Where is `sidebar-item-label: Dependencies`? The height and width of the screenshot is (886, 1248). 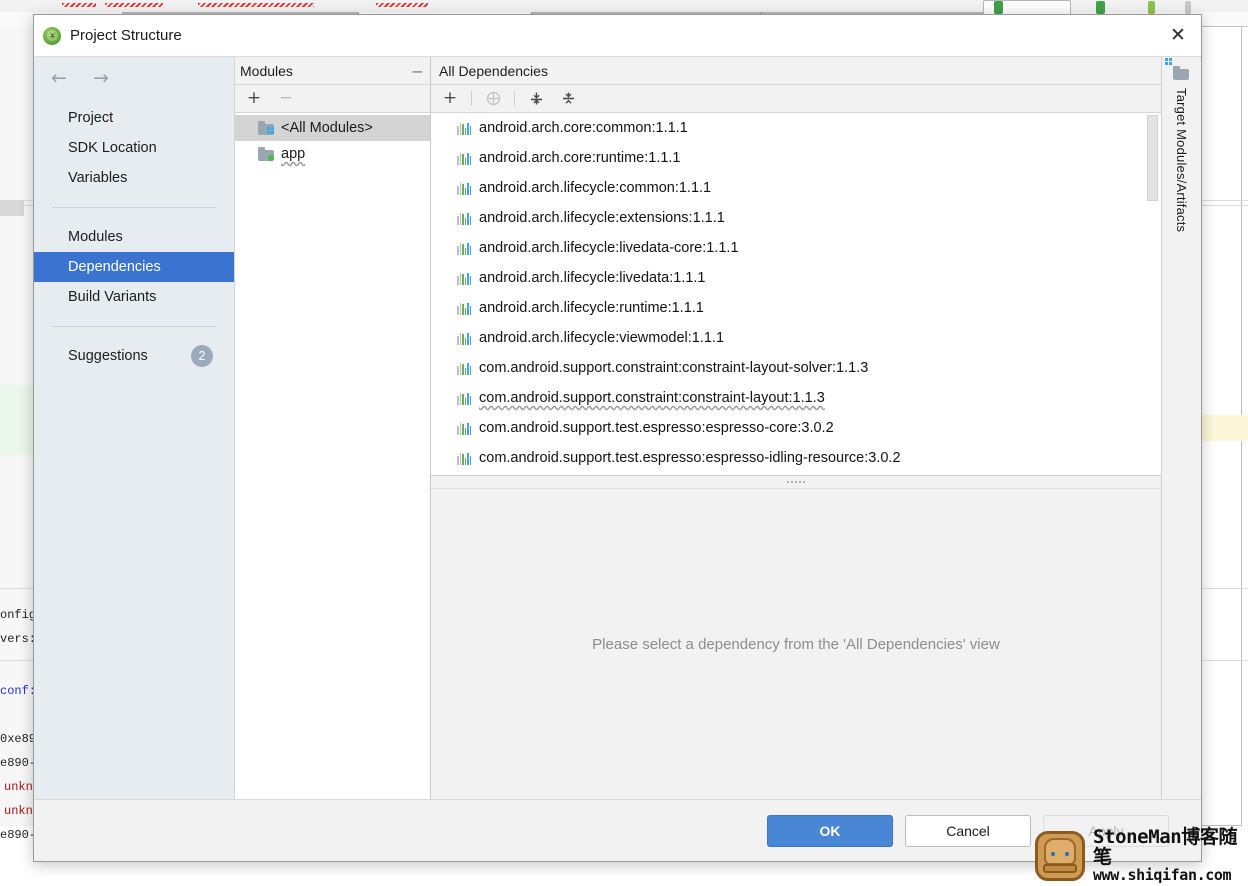 sidebar-item-label: Dependencies is located at coordinates (114, 267).